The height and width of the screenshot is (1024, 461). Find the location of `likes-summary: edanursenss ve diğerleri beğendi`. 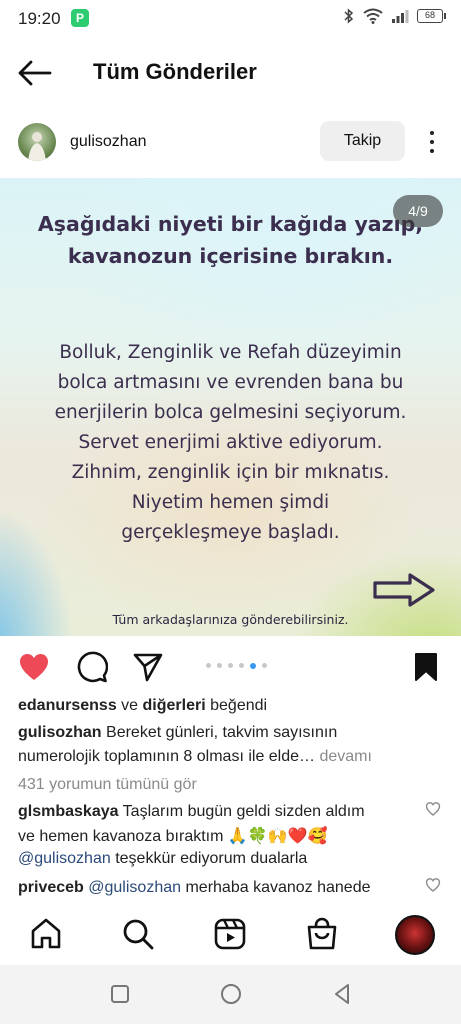

likes-summary: edanursenss ve diğerleri beğendi is located at coordinates (142, 706).